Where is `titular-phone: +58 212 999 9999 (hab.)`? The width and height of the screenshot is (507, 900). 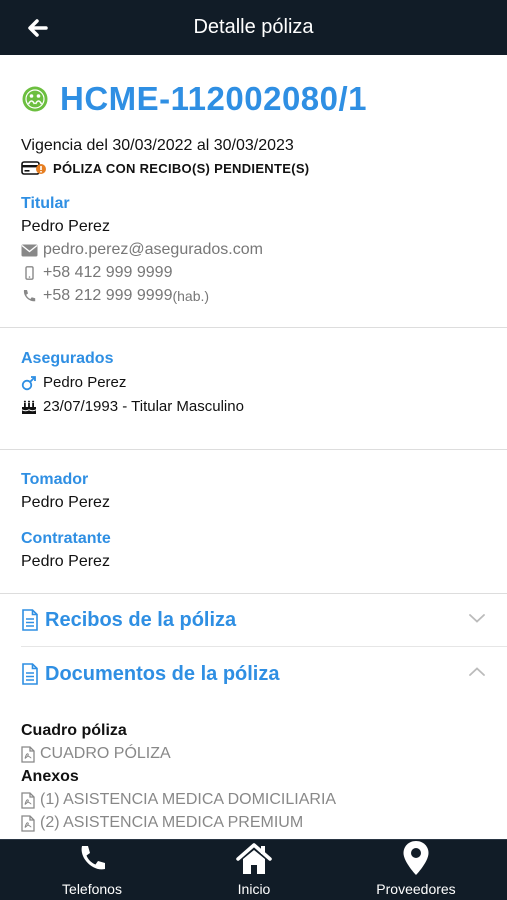
titular-phone: +58 212 999 9999 (hab.) is located at coordinates (115, 296).